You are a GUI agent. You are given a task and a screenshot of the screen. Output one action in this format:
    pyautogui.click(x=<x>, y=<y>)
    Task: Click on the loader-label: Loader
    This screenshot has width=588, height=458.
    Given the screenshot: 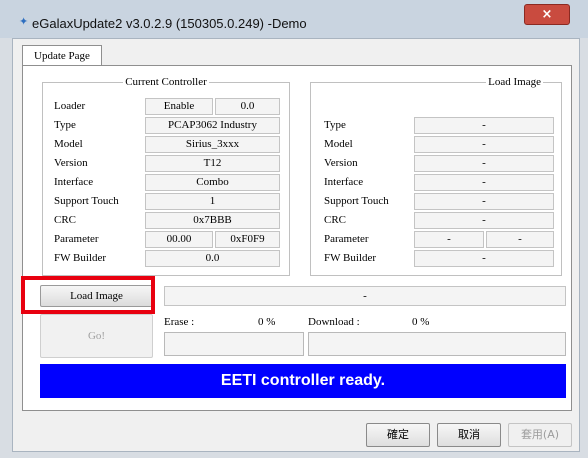 What is the action you would take?
    pyautogui.click(x=70, y=106)
    